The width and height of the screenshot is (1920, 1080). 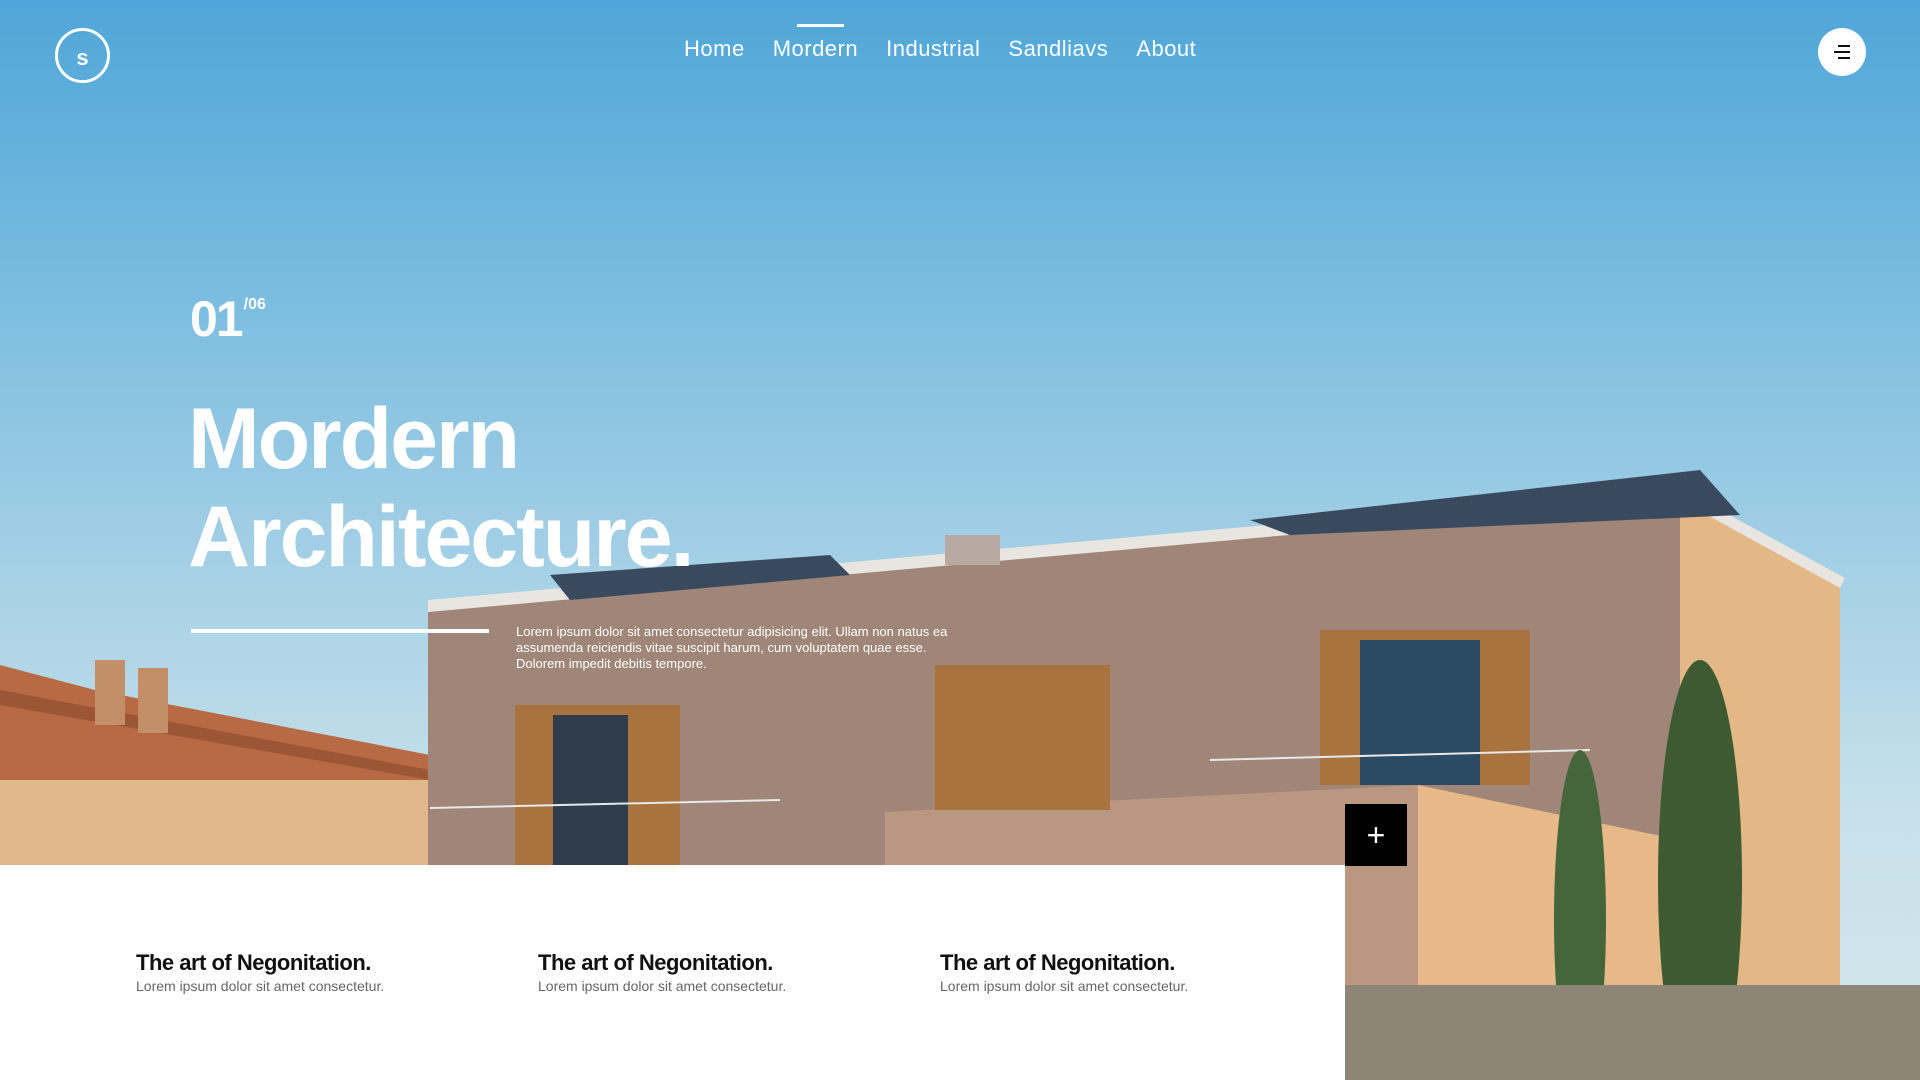 I want to click on hamburger-menu-icon, so click(x=1842, y=52).